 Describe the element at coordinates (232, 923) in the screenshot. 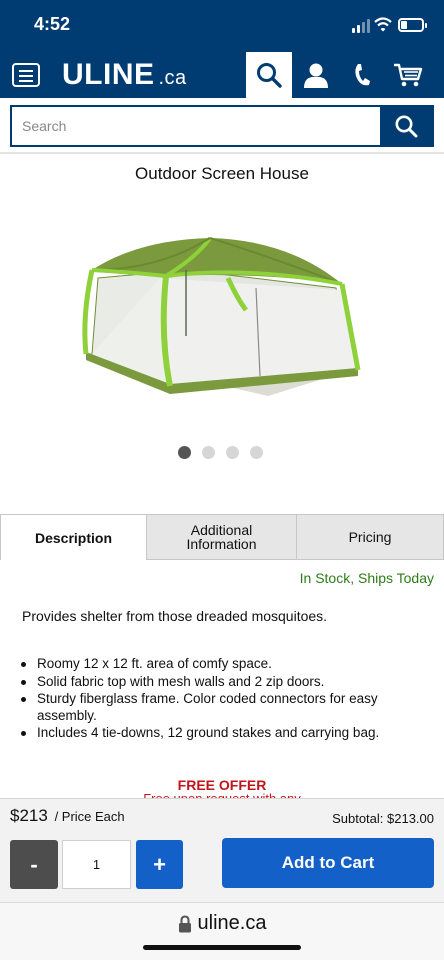

I see `url-text: uline.ca` at that location.